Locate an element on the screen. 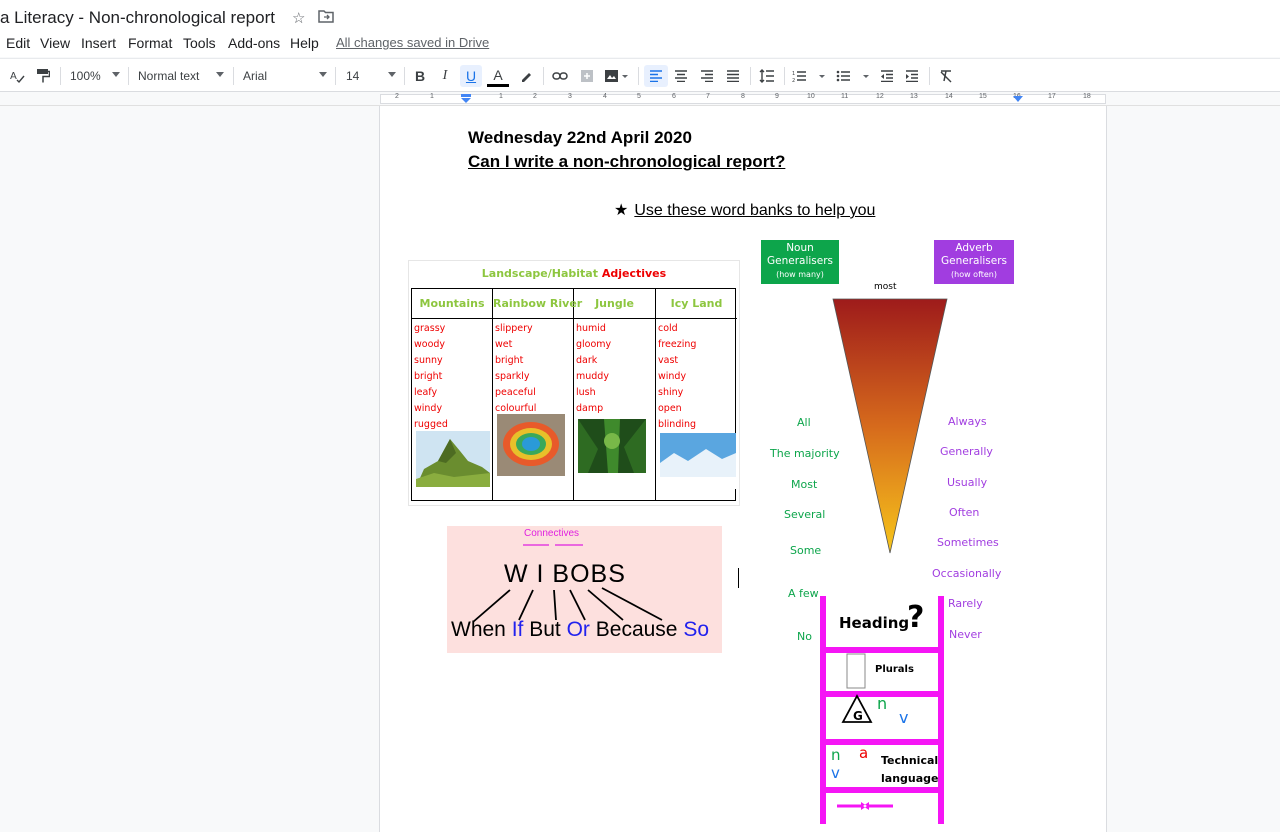 This screenshot has width=1280, height=832. paint-format-icon is located at coordinates (43, 76).